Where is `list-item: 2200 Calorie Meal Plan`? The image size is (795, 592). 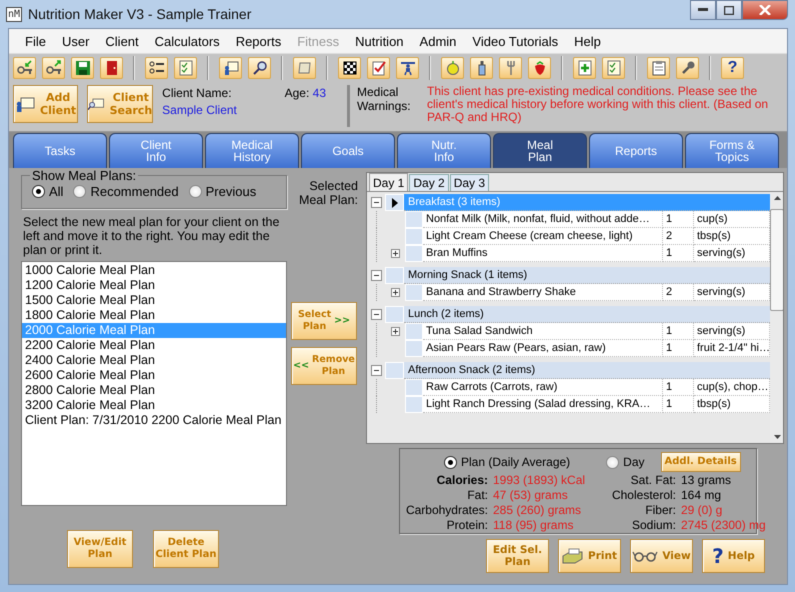 list-item: 2200 Calorie Meal Plan is located at coordinates (154, 345).